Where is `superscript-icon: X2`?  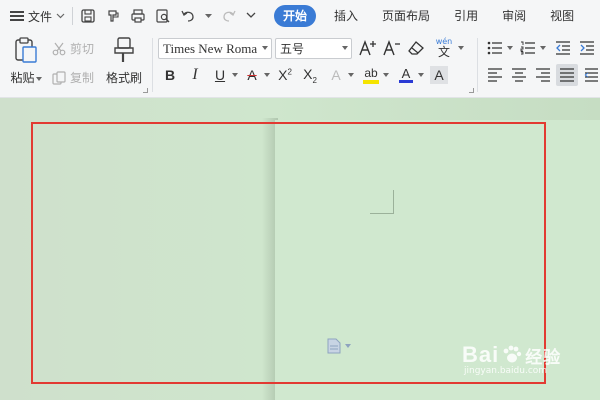
superscript-icon: X2 is located at coordinates (285, 75).